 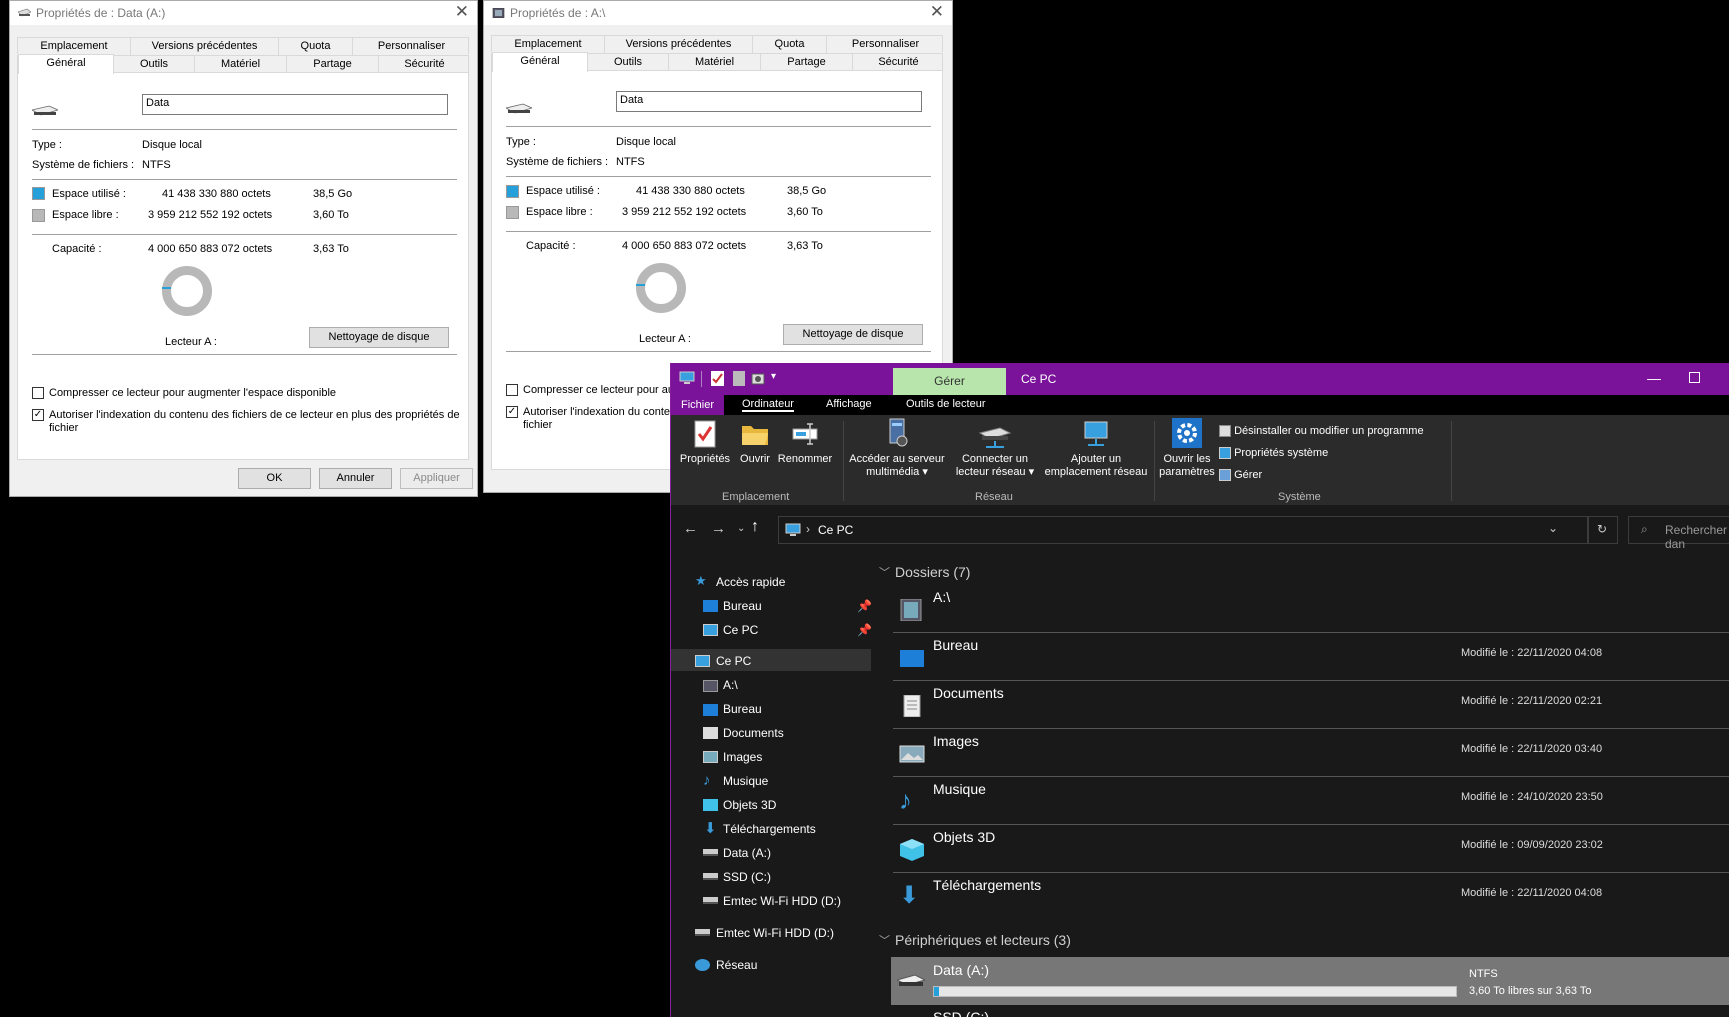 What do you see at coordinates (755, 527) in the screenshot?
I see `up-arrow-icon: ↑` at bounding box center [755, 527].